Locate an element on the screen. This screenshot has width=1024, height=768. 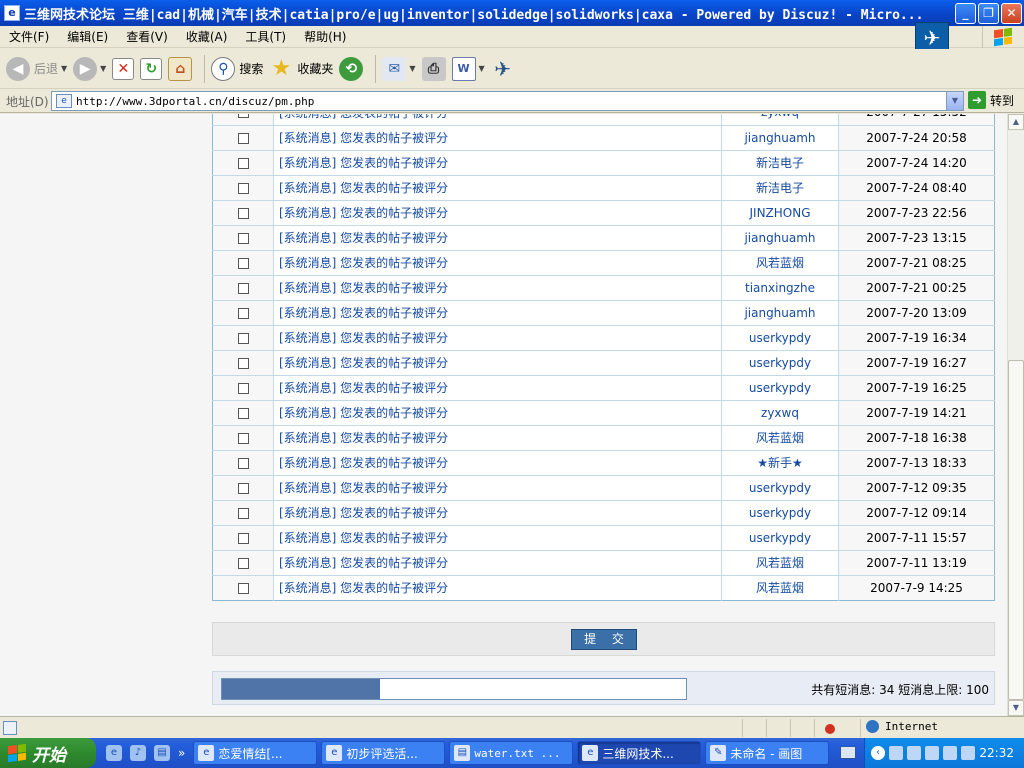
ie-quicklaunch-icon: e is located at coordinates (114, 753).